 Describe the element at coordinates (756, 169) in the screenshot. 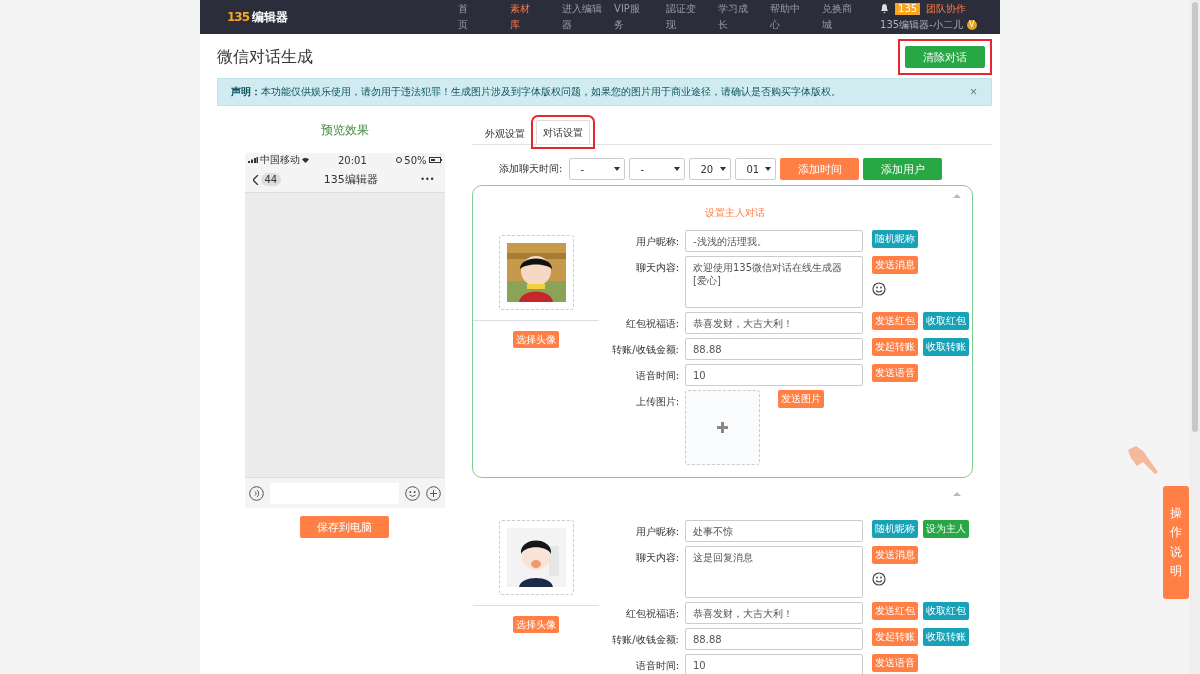

I see `dropdown: 01` at that location.